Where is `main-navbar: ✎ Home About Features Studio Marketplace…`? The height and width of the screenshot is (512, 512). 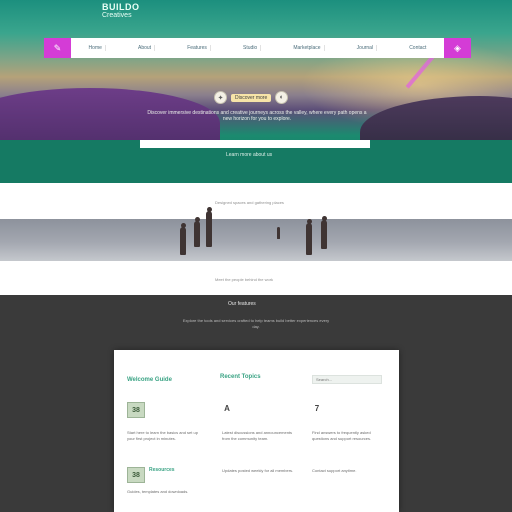 main-navbar: ✎ Home About Features Studio Marketplace… is located at coordinates (257, 48).